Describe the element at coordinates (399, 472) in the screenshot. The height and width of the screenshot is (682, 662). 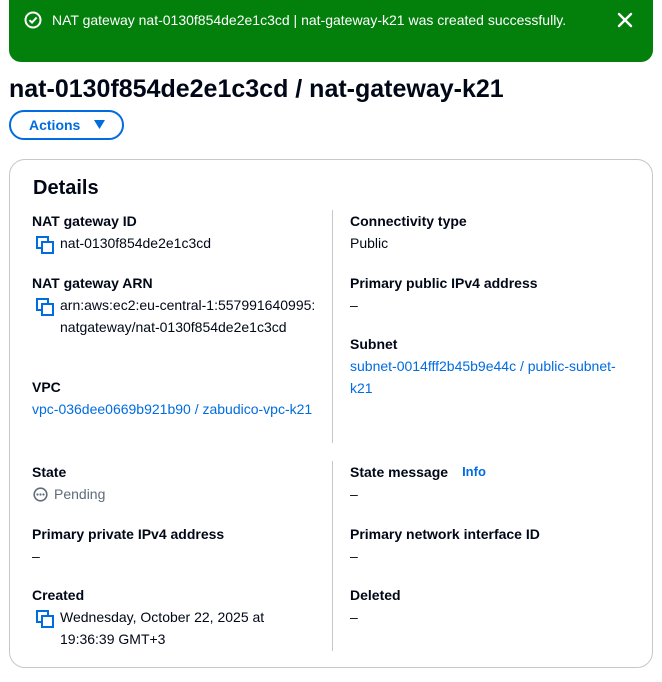
I see `state-message-label: State message` at that location.